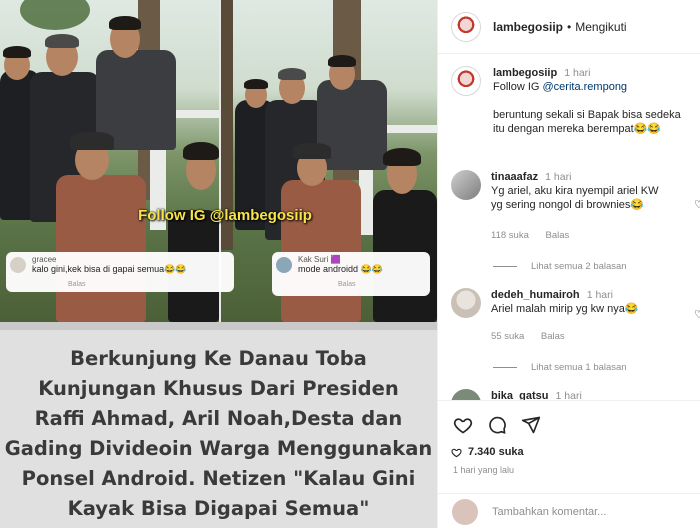 The height and width of the screenshot is (529, 700). I want to click on comment-item: bika_gatsu 1 hari, so click(575, 394).